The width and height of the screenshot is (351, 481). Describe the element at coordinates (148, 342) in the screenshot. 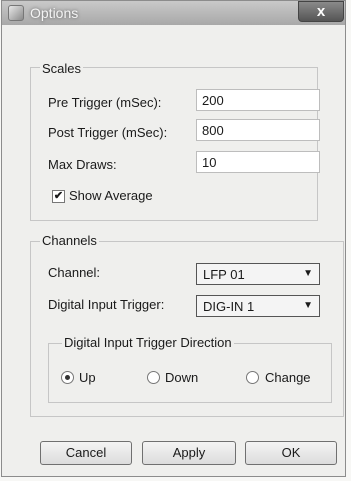

I see `direction-legend: Digital Input Trigger Direction` at that location.